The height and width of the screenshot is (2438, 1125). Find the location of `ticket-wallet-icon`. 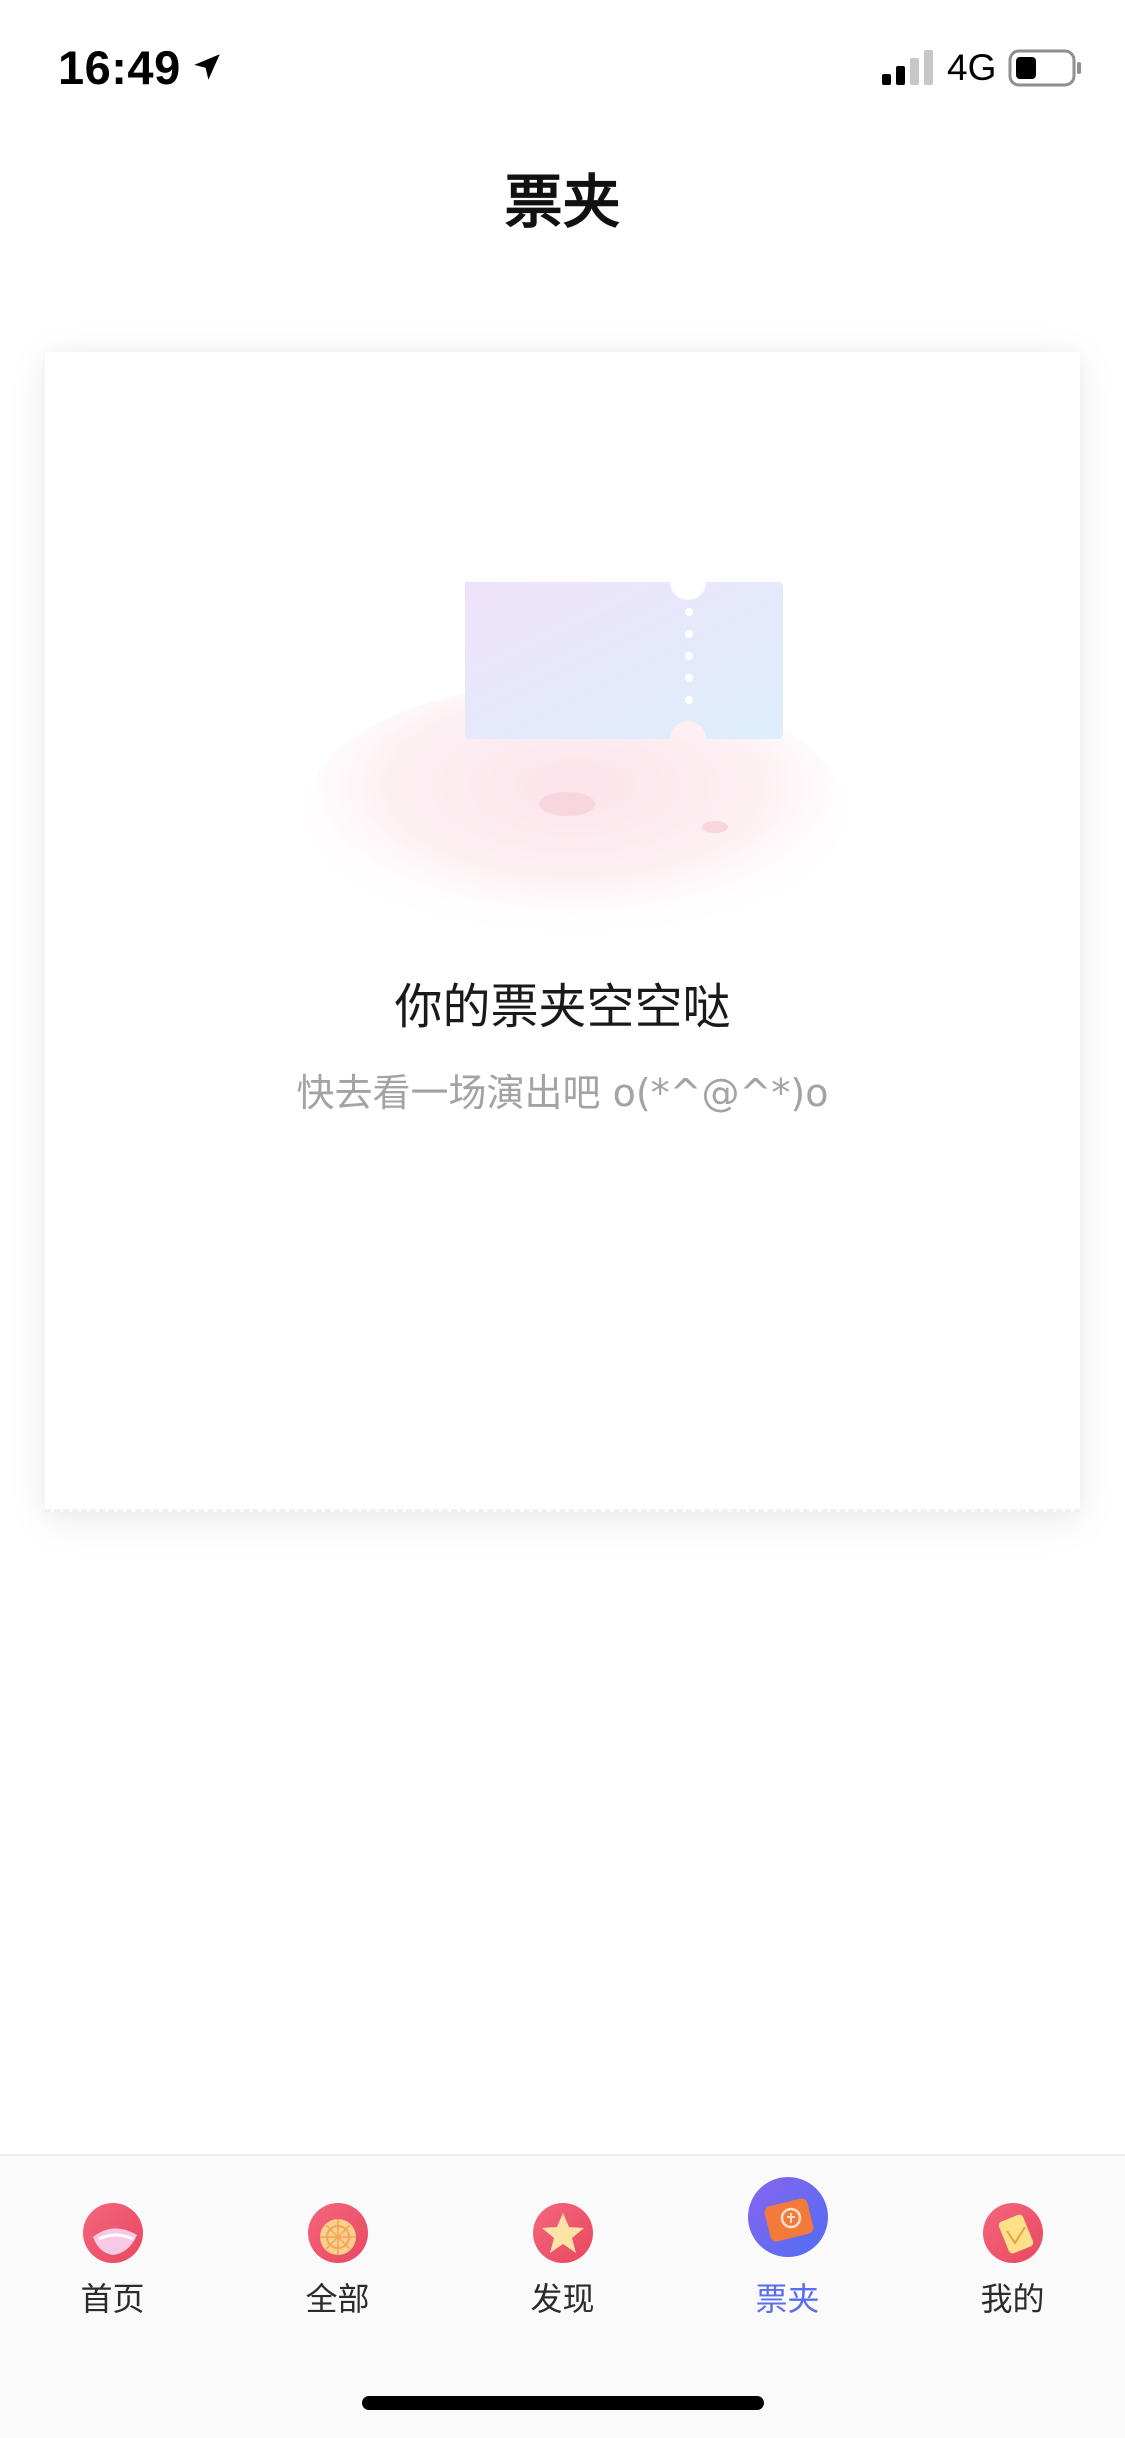

ticket-wallet-icon is located at coordinates (787, 2217).